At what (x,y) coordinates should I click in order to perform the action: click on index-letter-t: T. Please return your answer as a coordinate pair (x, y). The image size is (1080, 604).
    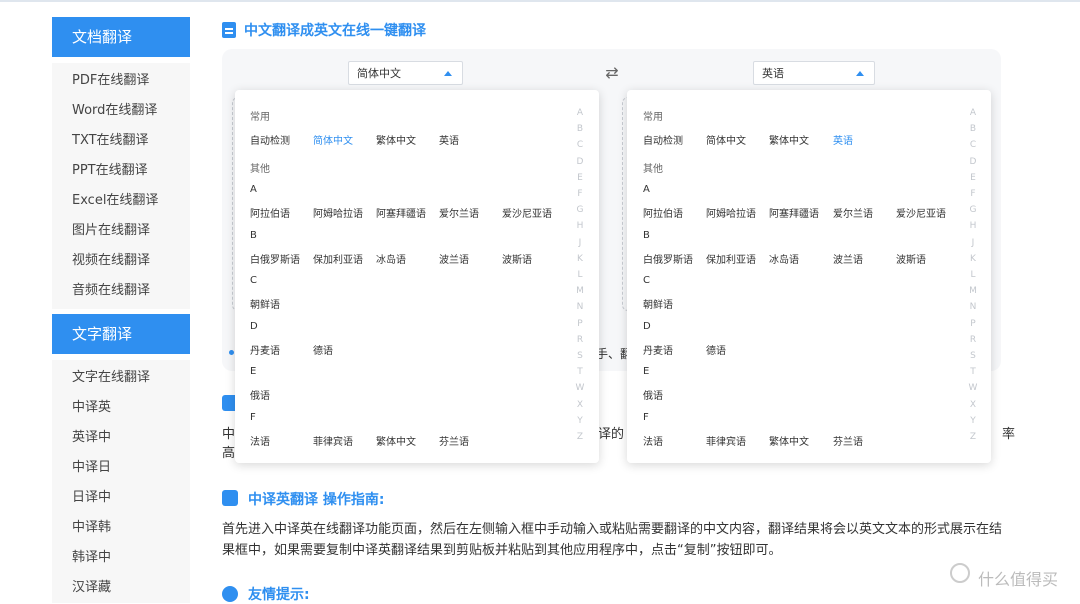
    Looking at the image, I should click on (973, 372).